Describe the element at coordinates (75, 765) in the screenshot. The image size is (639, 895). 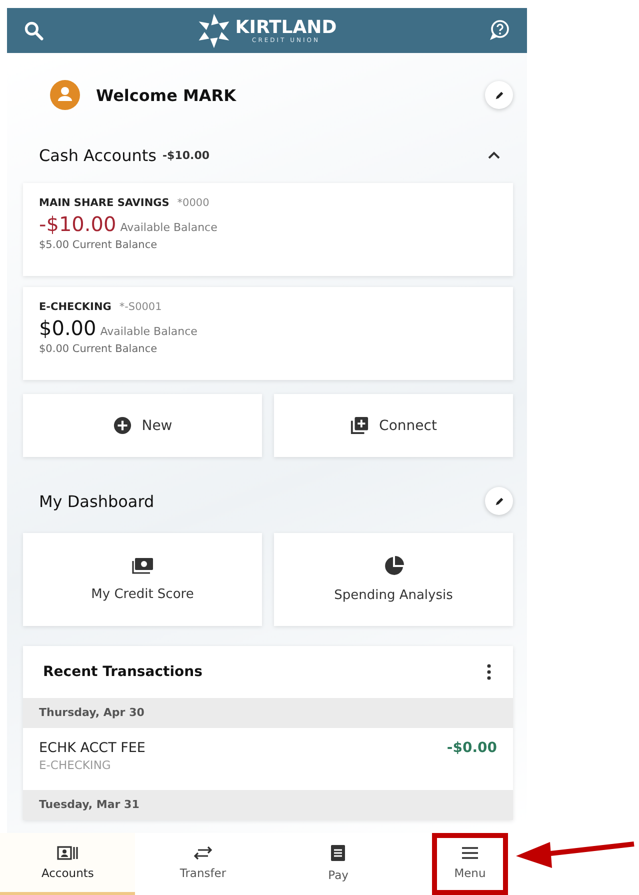
I see `transaction-account: E-CHECKING` at that location.